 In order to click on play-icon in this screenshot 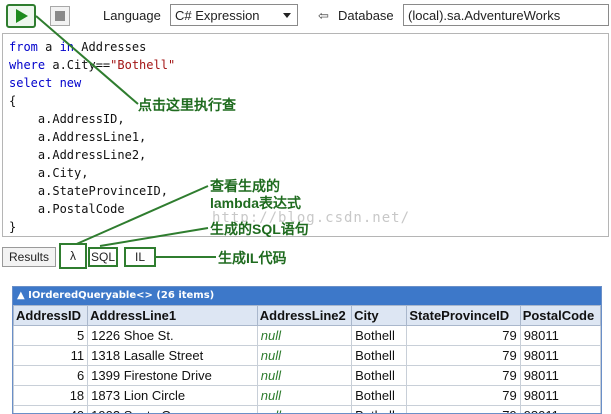, I will do `click(22, 16)`.